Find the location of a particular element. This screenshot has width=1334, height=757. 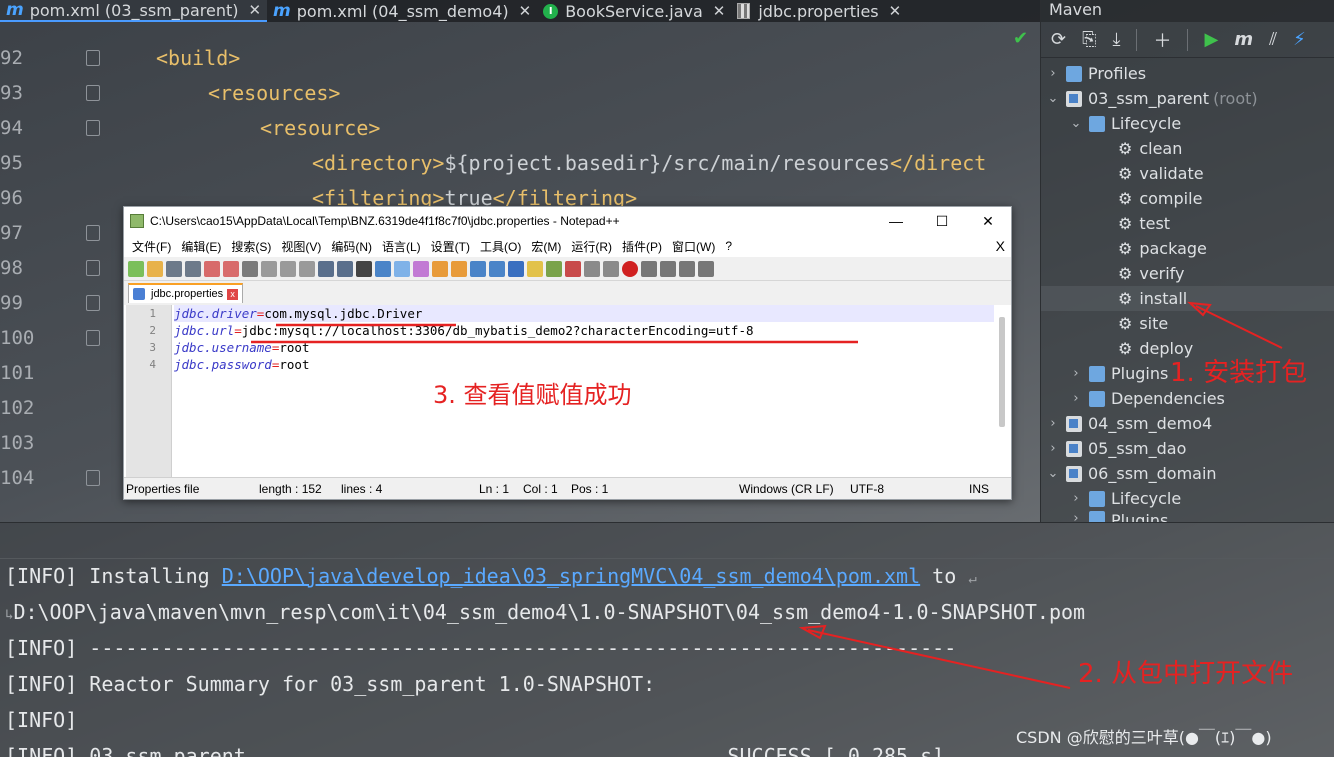

tree-item-04-ssm-demo4: › 04_ssm_demo4 is located at coordinates (1129, 423).